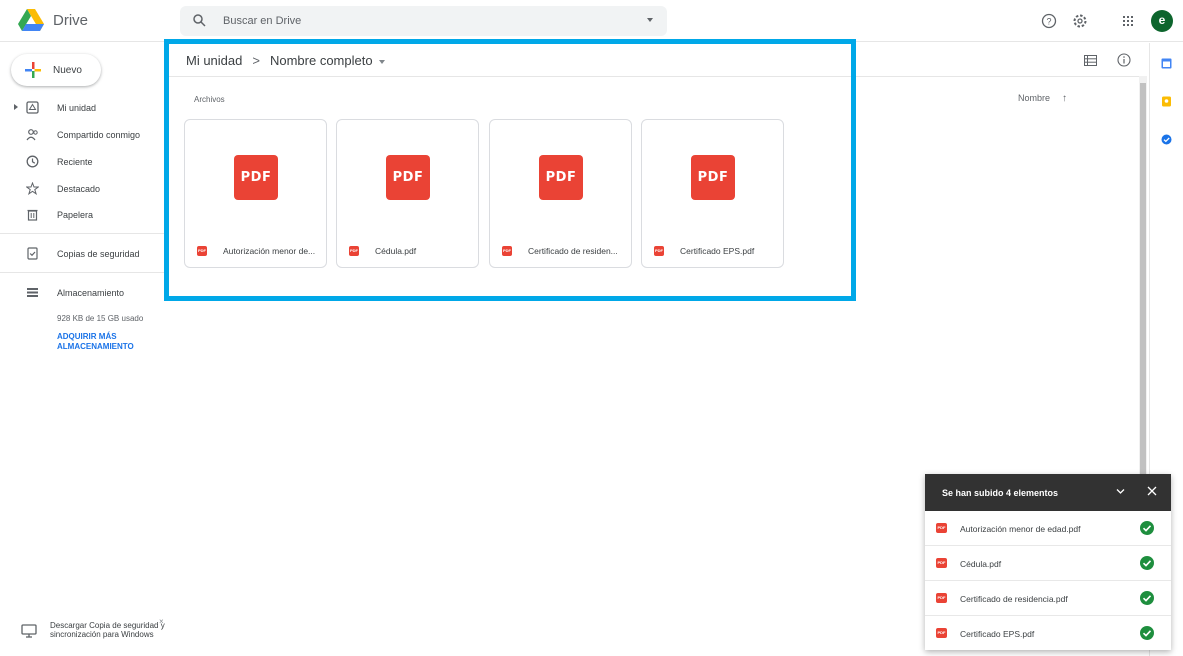 The height and width of the screenshot is (656, 1183). Describe the element at coordinates (1128, 21) in the screenshot. I see `apps-grid-icon` at that location.